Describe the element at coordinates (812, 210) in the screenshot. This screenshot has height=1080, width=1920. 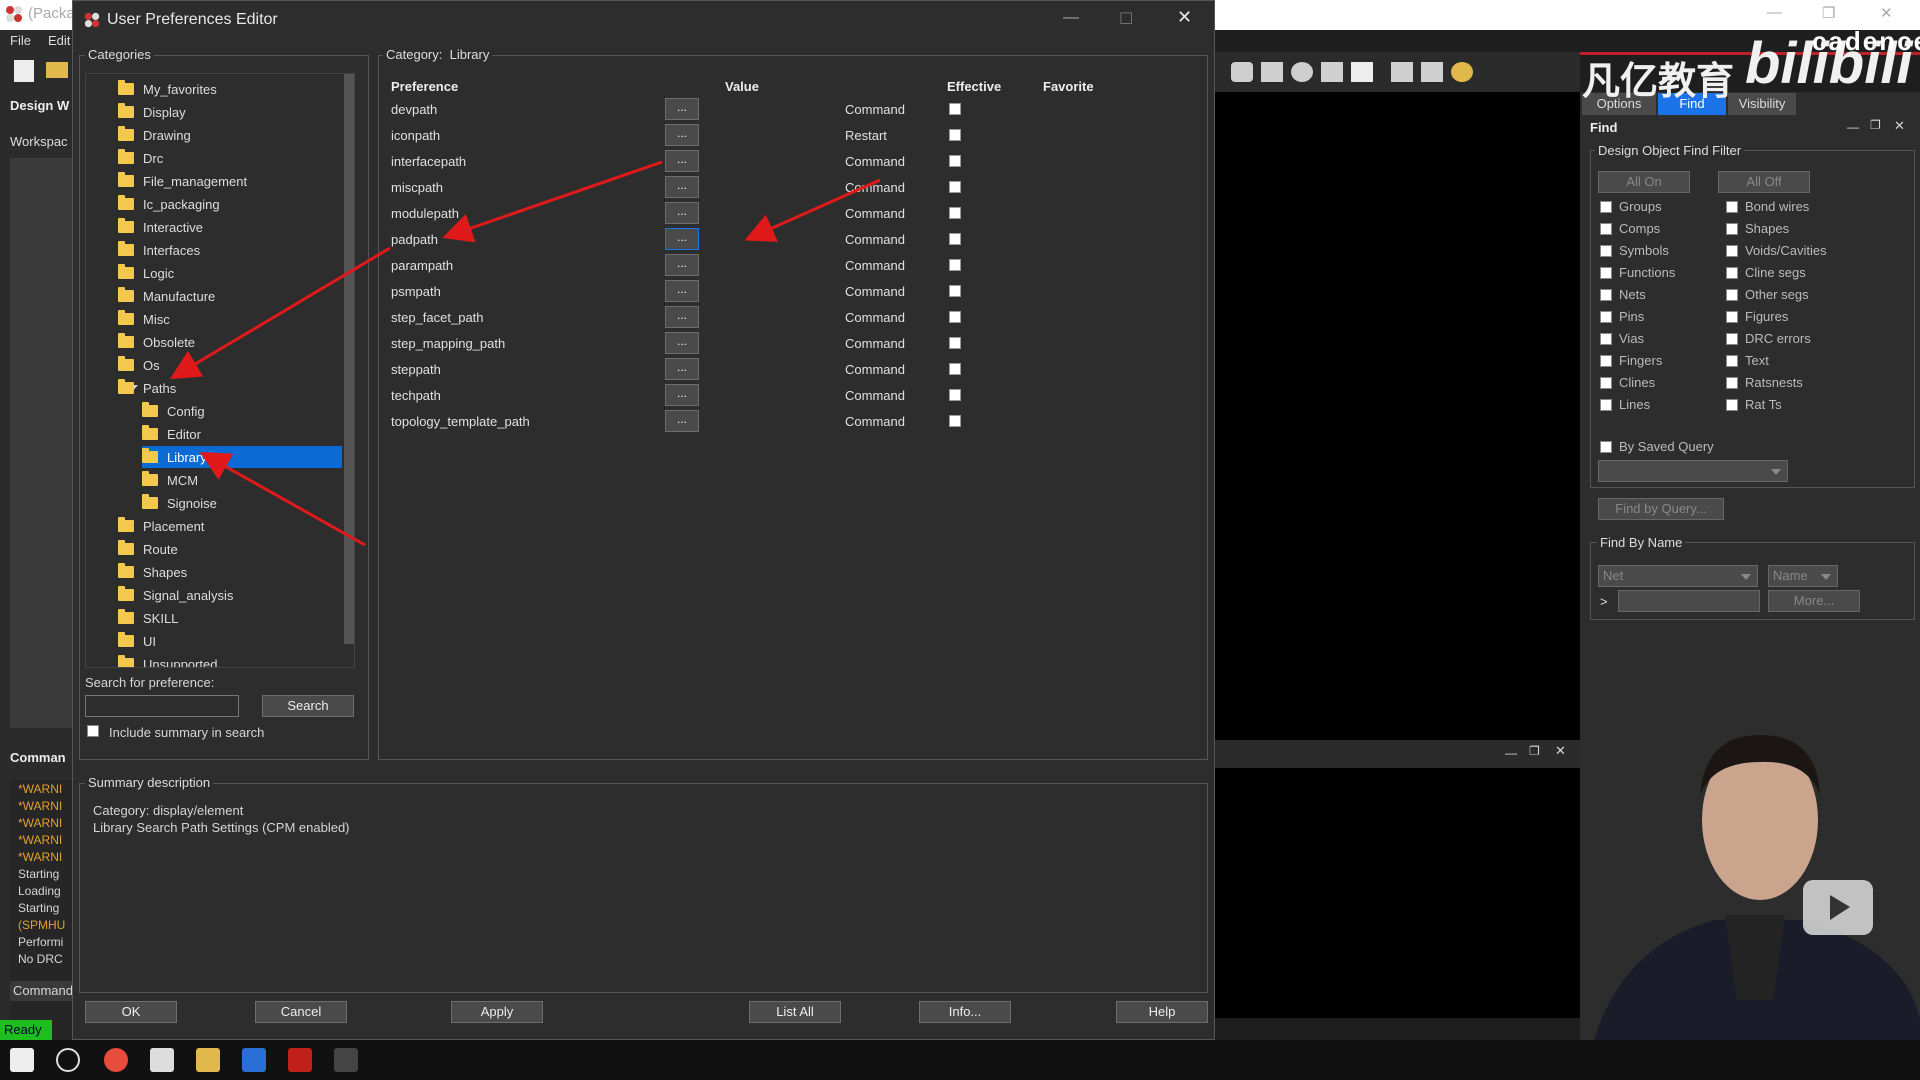
I see `arrow-to-value-button` at that location.